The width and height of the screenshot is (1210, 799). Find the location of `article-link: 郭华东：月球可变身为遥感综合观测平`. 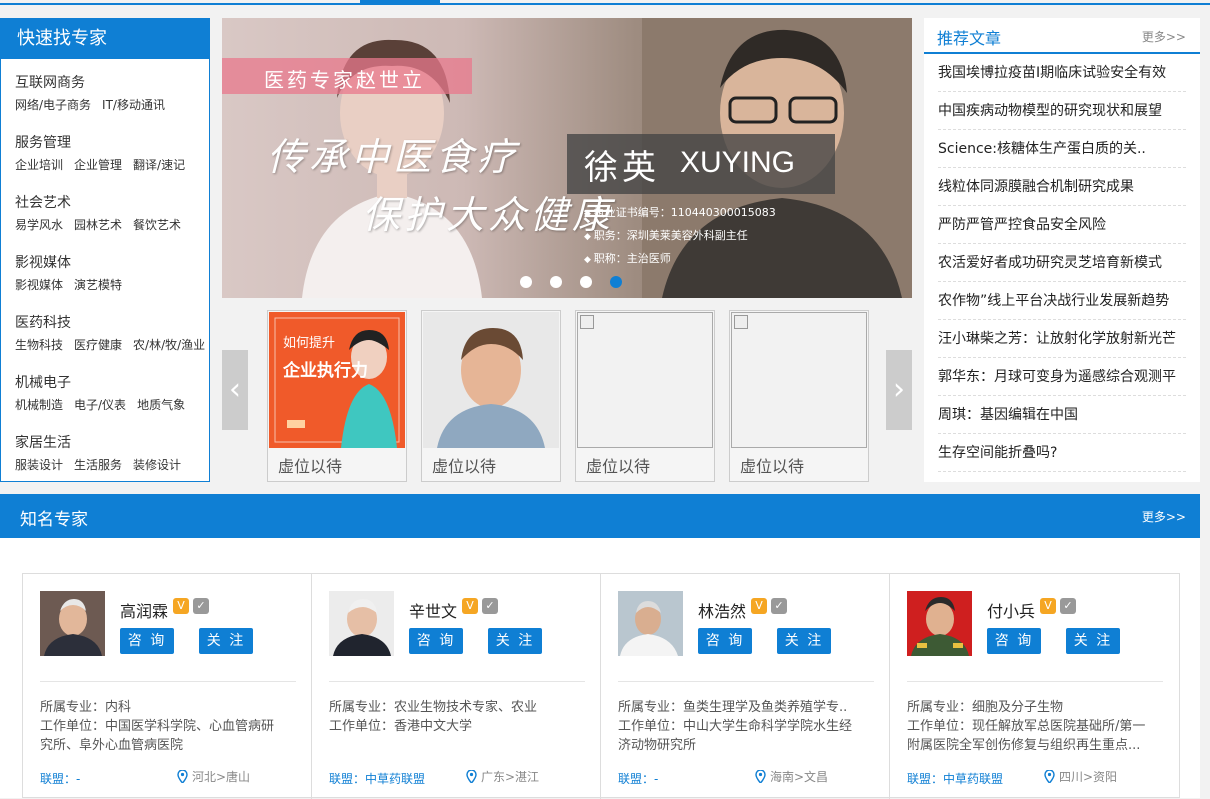

article-link: 郭华东：月球可变身为遥感综合观测平 is located at coordinates (1062, 377).